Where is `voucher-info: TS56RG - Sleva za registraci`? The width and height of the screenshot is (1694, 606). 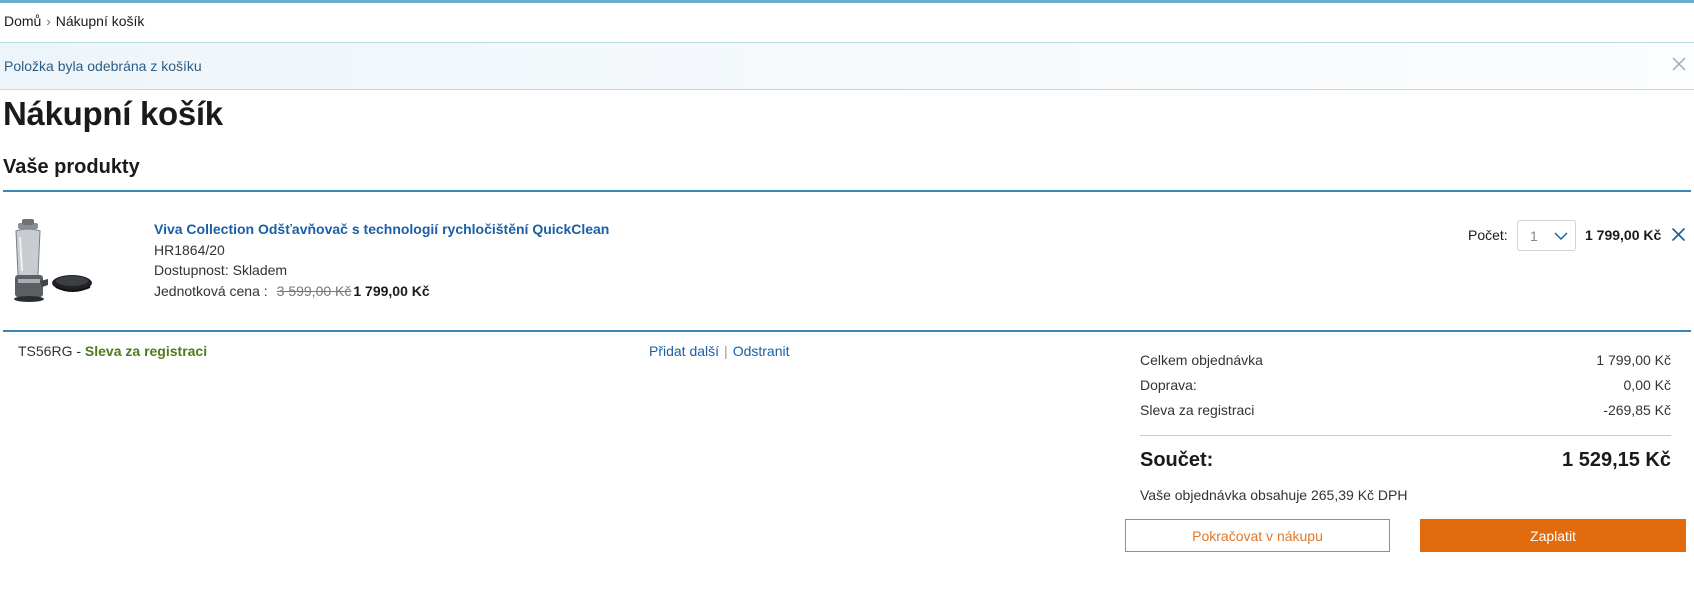
voucher-info: TS56RG - Sleva za registraci is located at coordinates (112, 351).